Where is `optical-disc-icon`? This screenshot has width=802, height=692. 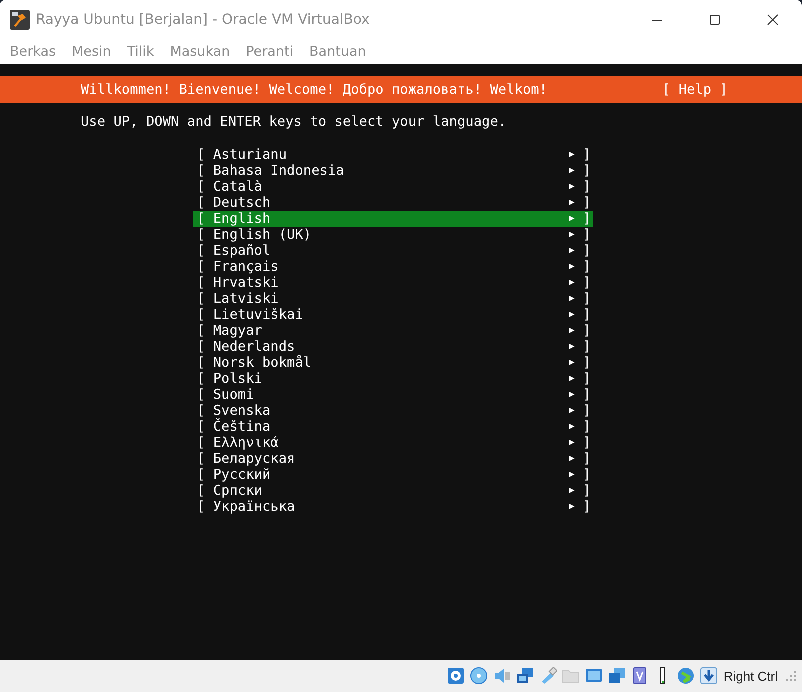
optical-disc-icon is located at coordinates (479, 676).